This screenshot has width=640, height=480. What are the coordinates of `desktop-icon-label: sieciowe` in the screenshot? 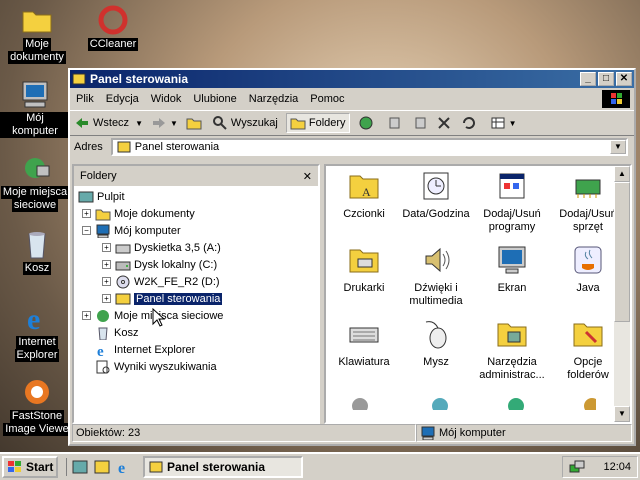 It's located at (35, 205).